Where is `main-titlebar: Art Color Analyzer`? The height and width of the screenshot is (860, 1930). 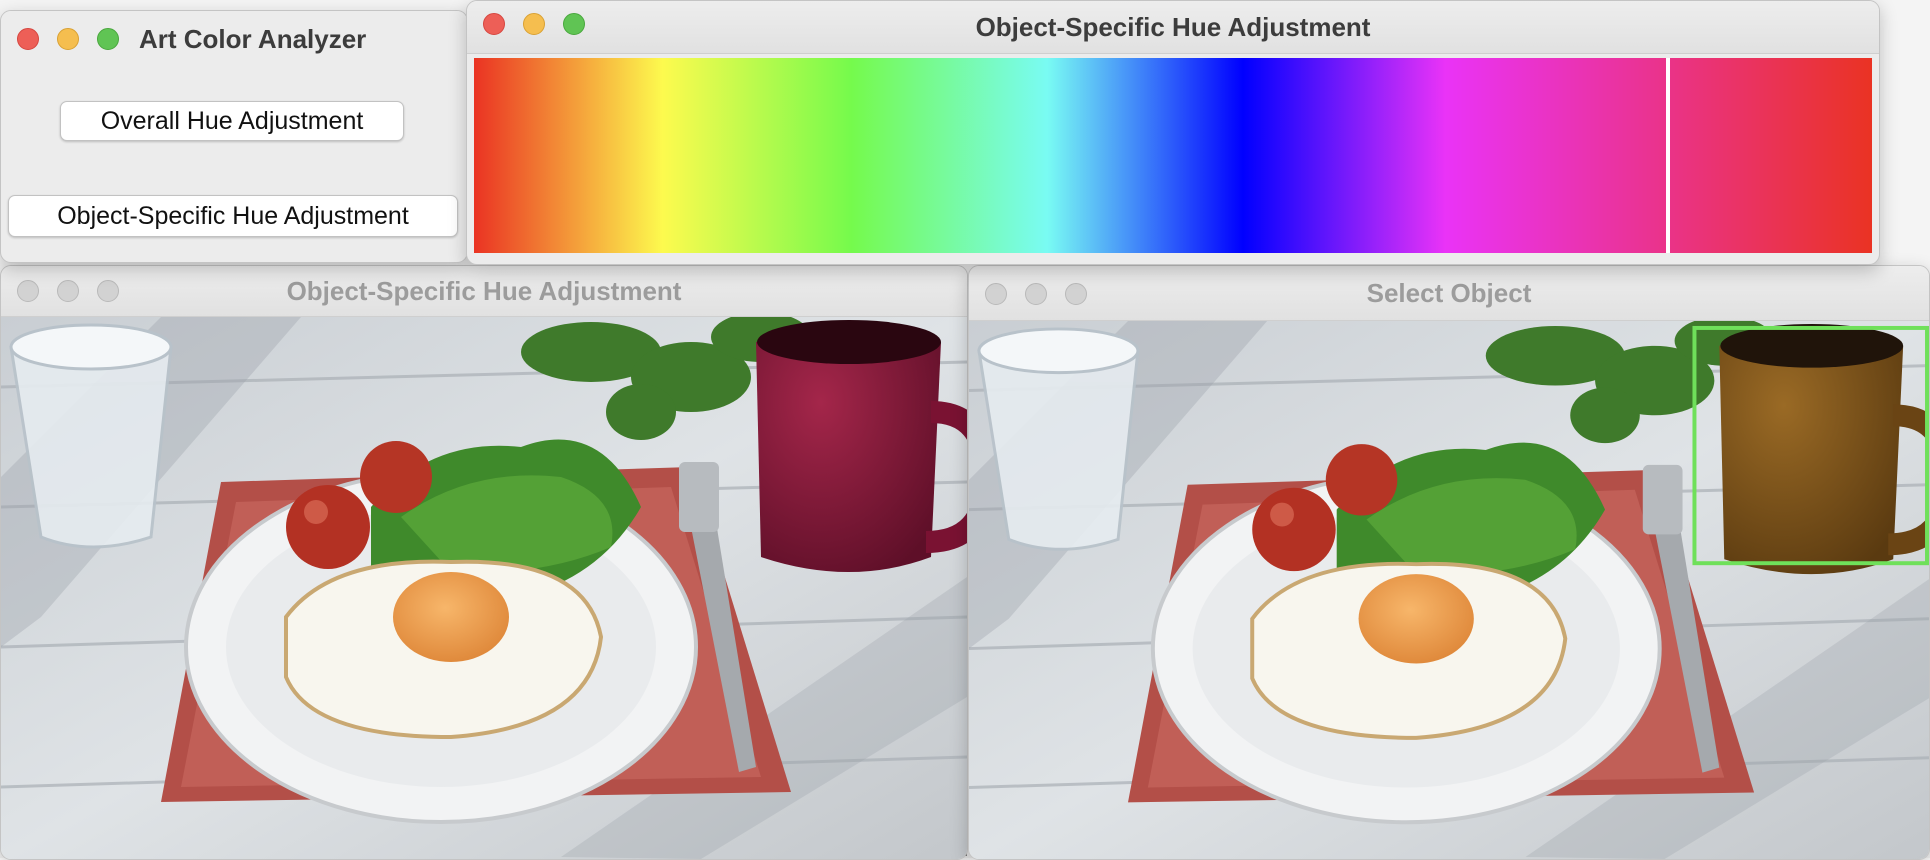 main-titlebar: Art Color Analyzer is located at coordinates (234, 39).